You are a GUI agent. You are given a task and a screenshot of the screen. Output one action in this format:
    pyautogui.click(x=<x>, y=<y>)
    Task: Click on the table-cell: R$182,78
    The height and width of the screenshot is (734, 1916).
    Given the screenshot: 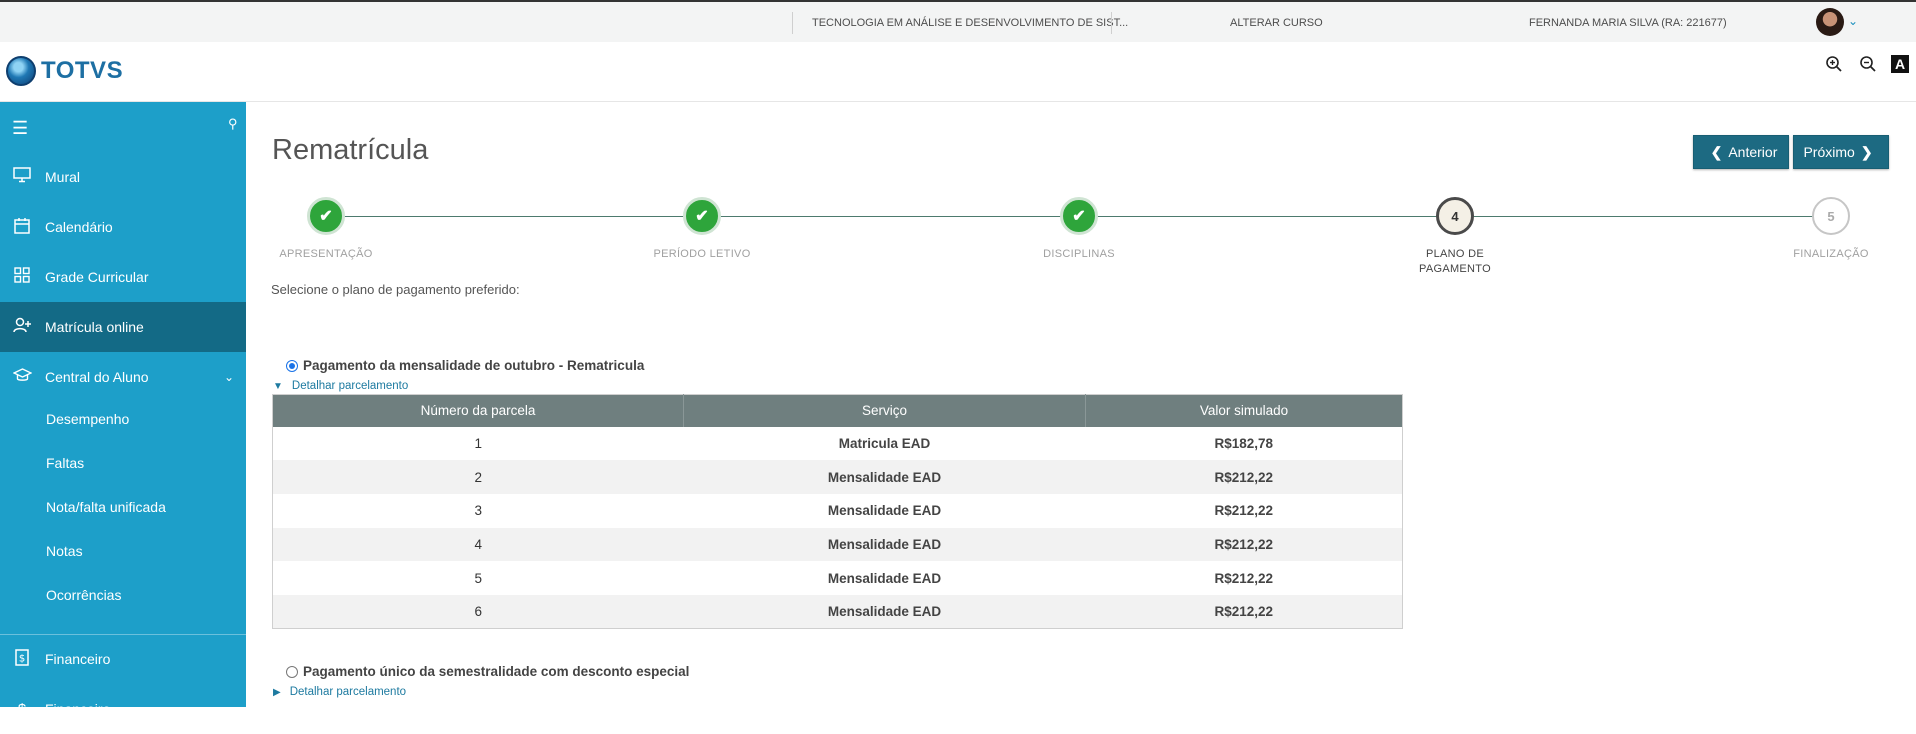 What is the action you would take?
    pyautogui.click(x=1244, y=443)
    